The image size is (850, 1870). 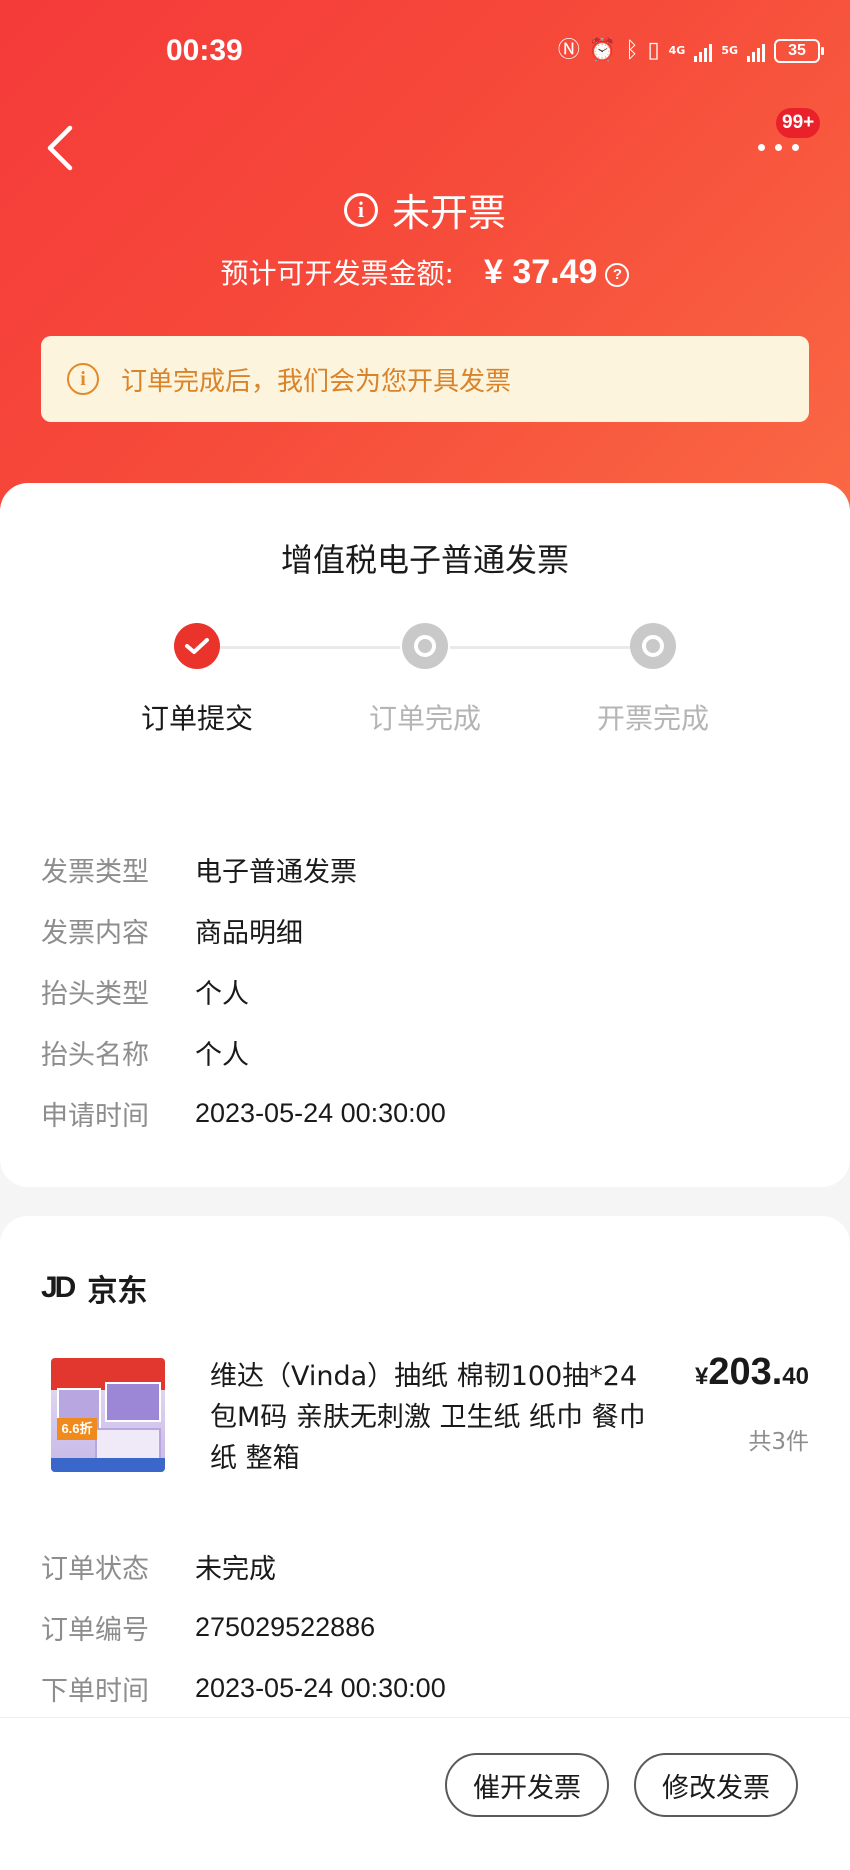 I want to click on detail-row: 订单状态 未完成, so click(x=243, y=1566).